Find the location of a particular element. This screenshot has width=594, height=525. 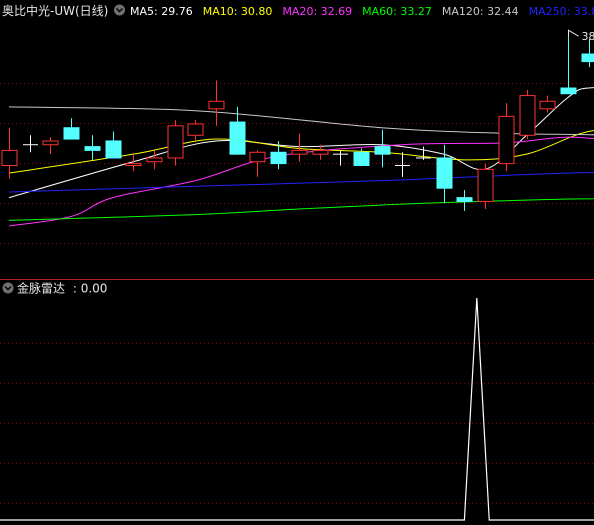

legend-ma20: MA20: 32.69 is located at coordinates (317, 11).